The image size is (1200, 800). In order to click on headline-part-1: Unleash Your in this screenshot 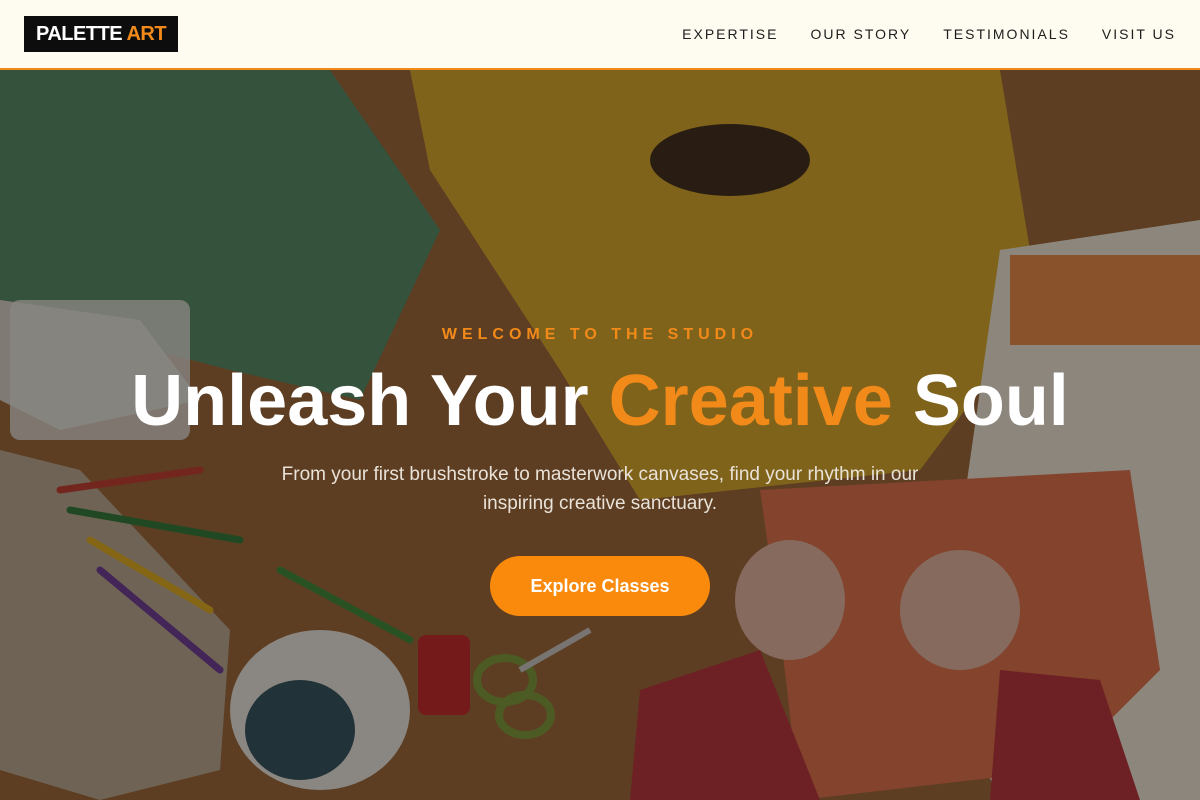, I will do `click(370, 401)`.